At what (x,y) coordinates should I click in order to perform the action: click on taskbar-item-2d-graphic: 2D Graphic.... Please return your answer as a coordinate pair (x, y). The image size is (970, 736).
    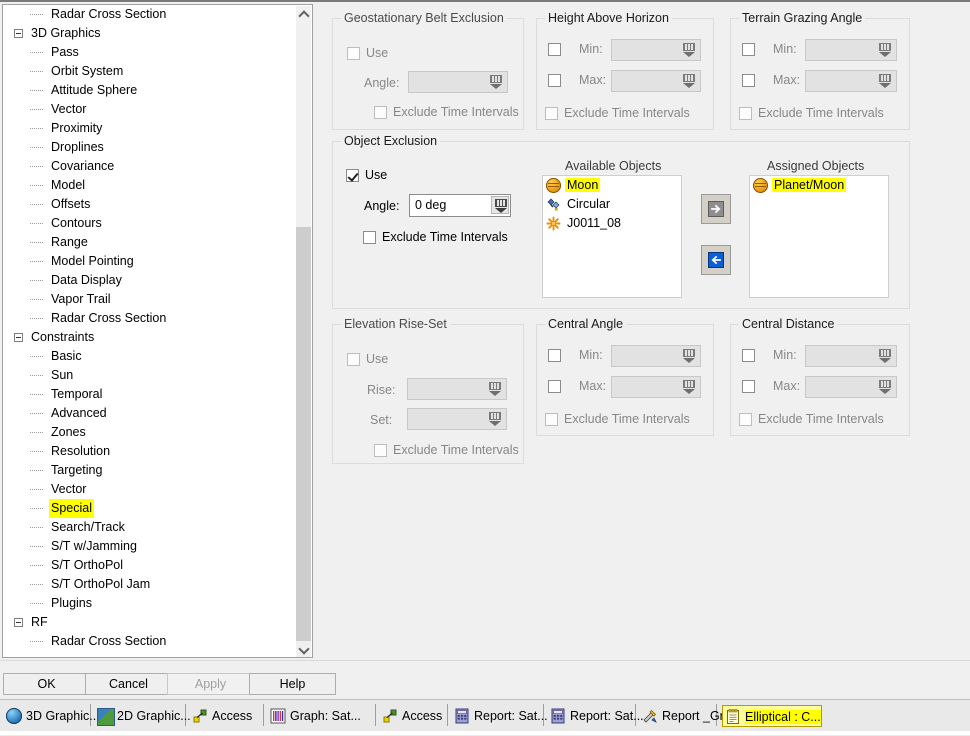
    Looking at the image, I should click on (143, 716).